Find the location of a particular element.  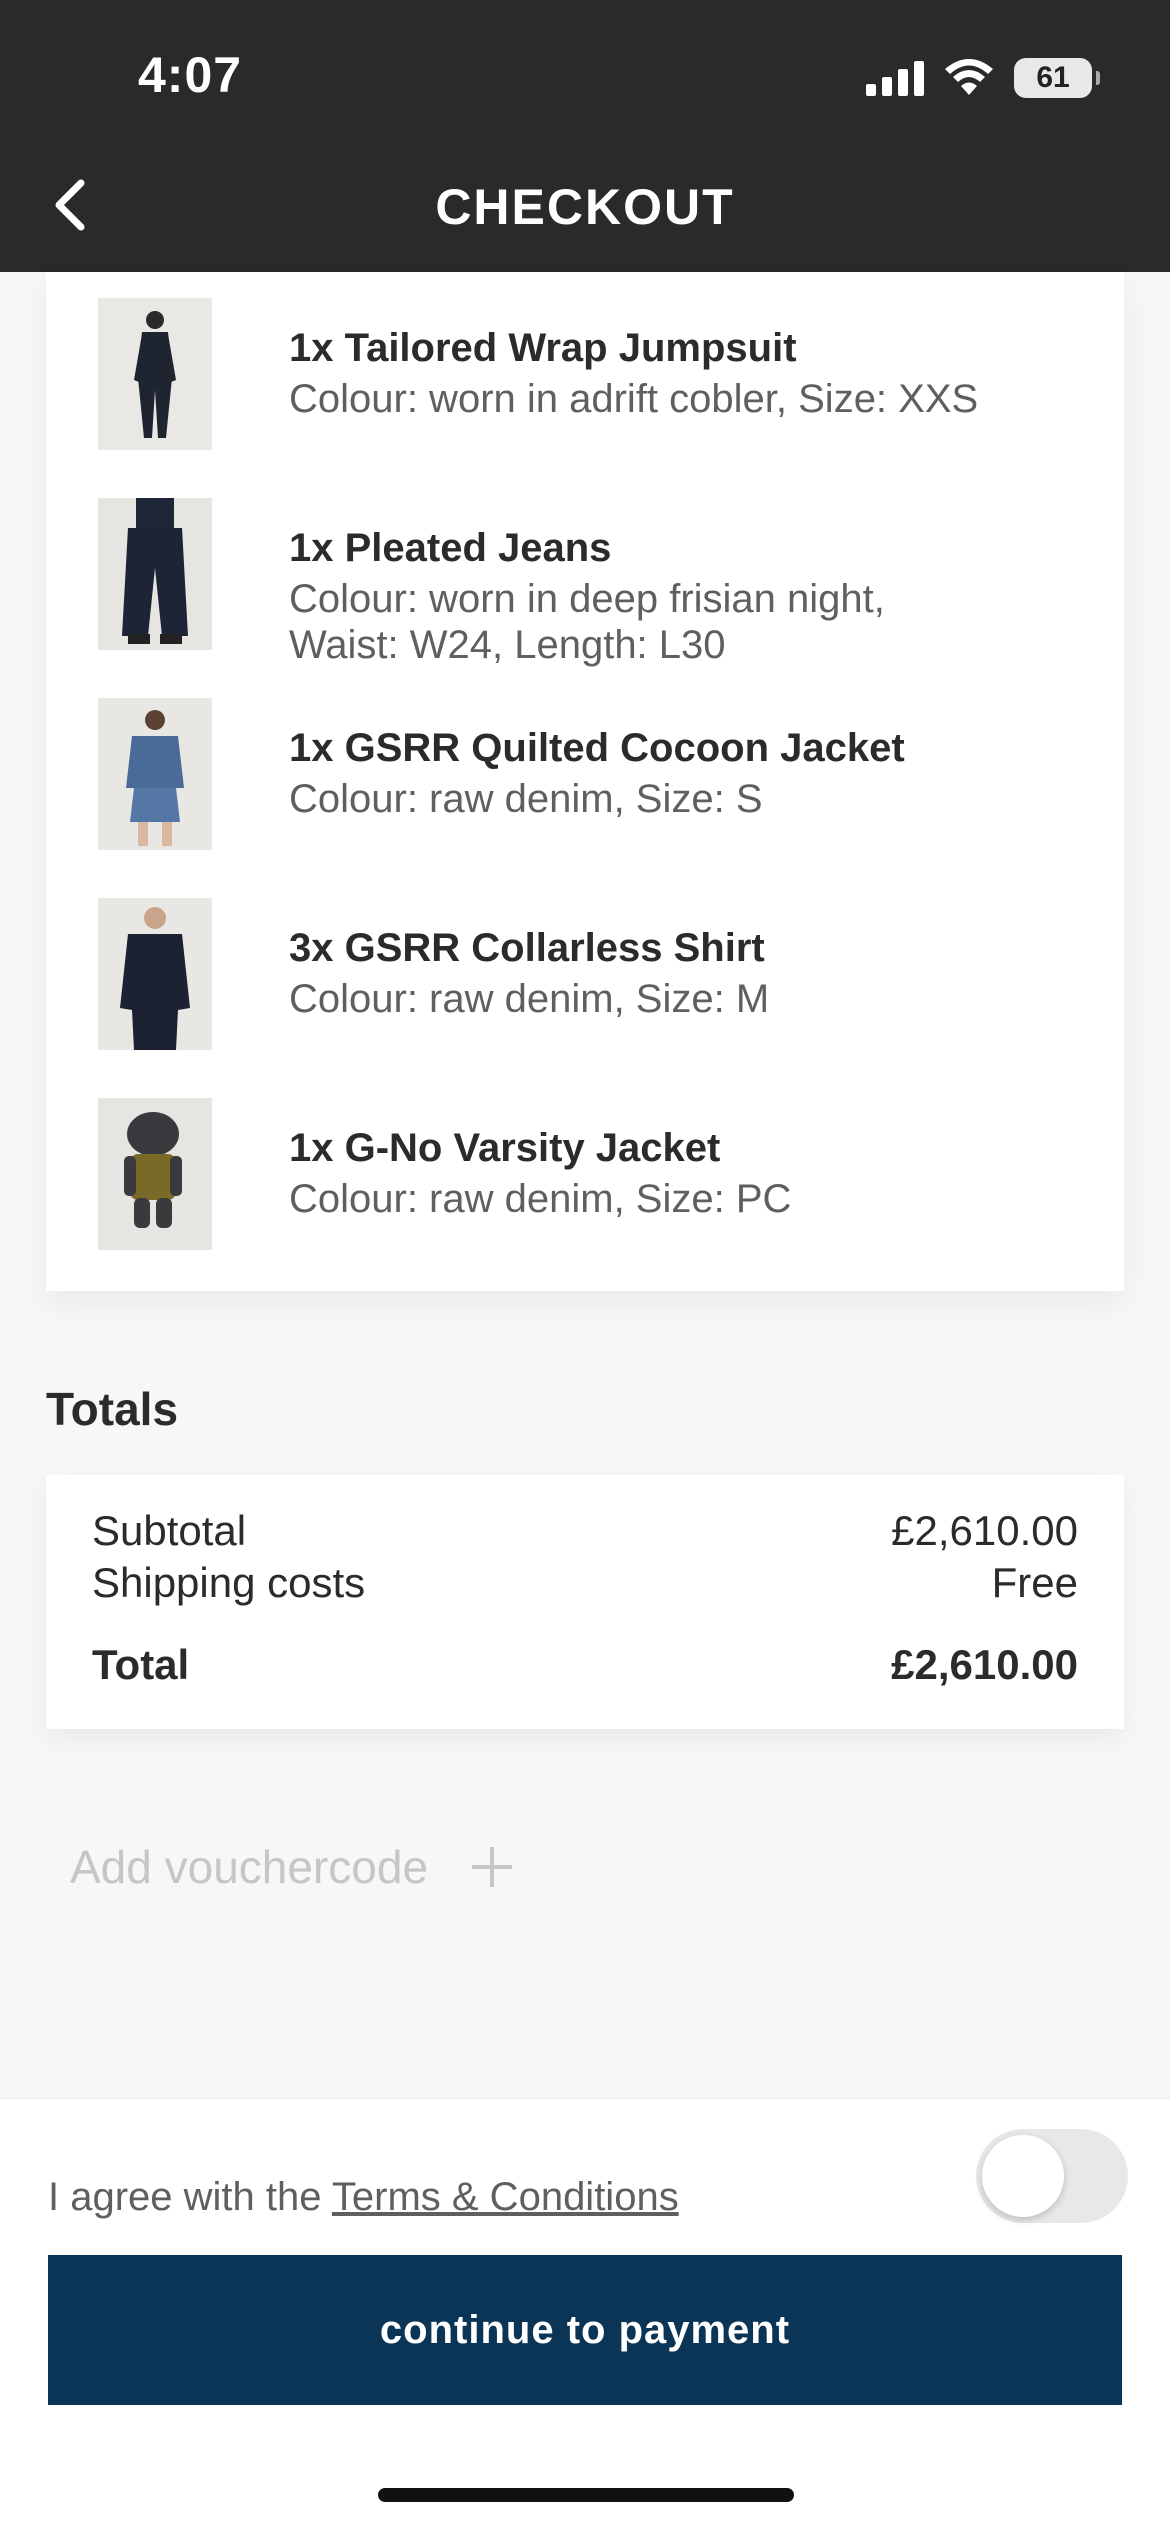

subtotal-label: Subtotal is located at coordinates (169, 1530).